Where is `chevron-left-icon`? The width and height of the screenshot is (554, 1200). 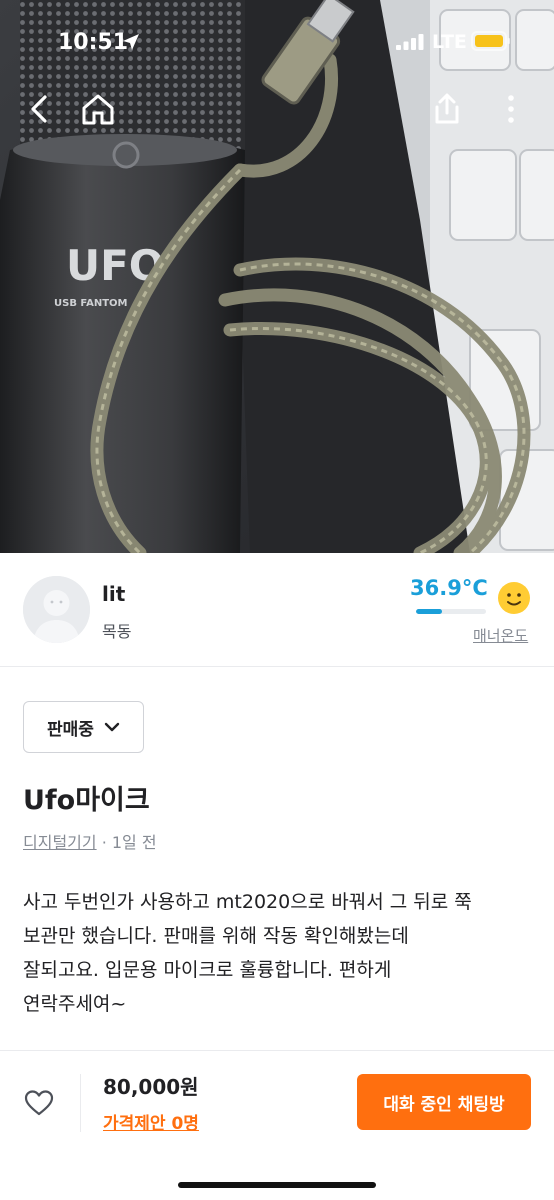 chevron-left-icon is located at coordinates (39, 109).